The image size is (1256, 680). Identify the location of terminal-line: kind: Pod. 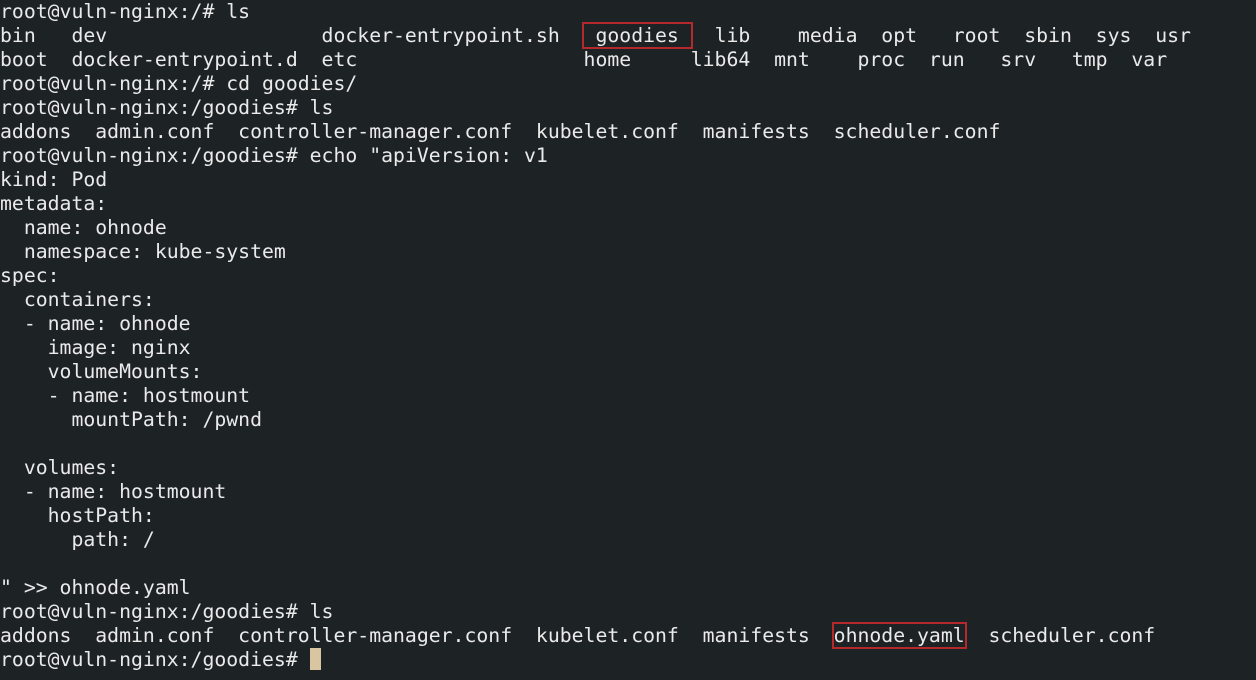
(54, 179).